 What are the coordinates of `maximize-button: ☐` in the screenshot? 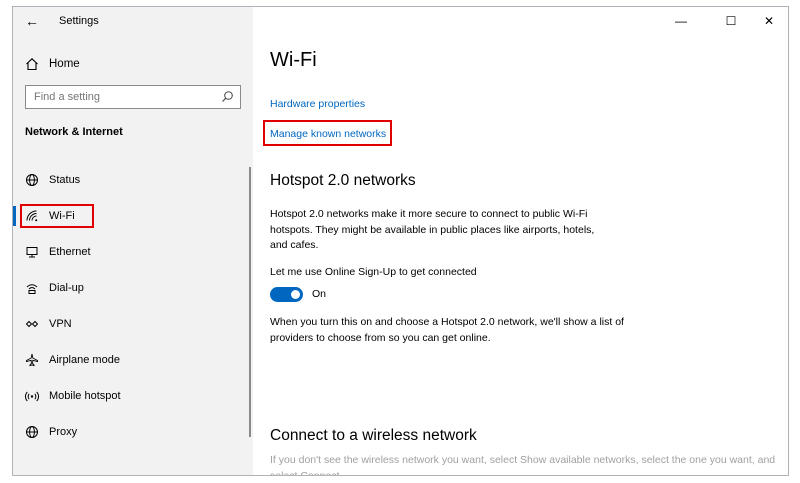 It's located at (731, 21).